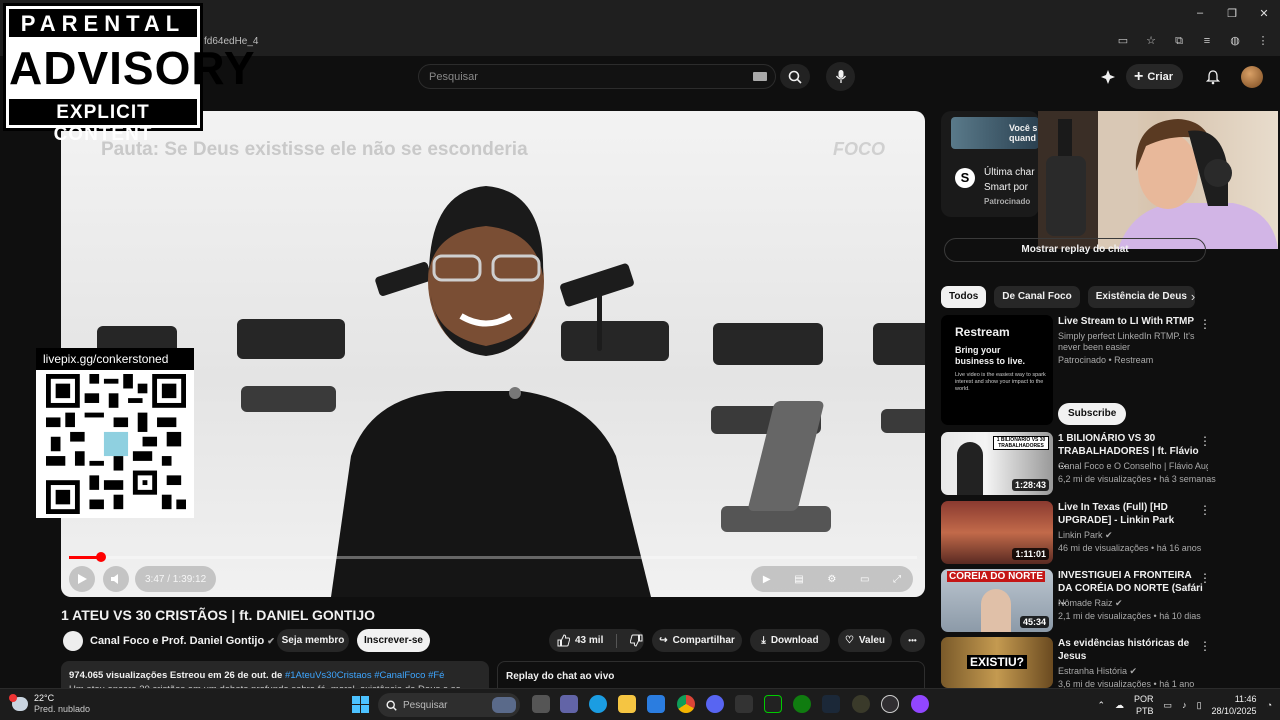 The width and height of the screenshot is (1280, 720). What do you see at coordinates (1199, 705) in the screenshot?
I see `battery-icon: ▯` at bounding box center [1199, 705].